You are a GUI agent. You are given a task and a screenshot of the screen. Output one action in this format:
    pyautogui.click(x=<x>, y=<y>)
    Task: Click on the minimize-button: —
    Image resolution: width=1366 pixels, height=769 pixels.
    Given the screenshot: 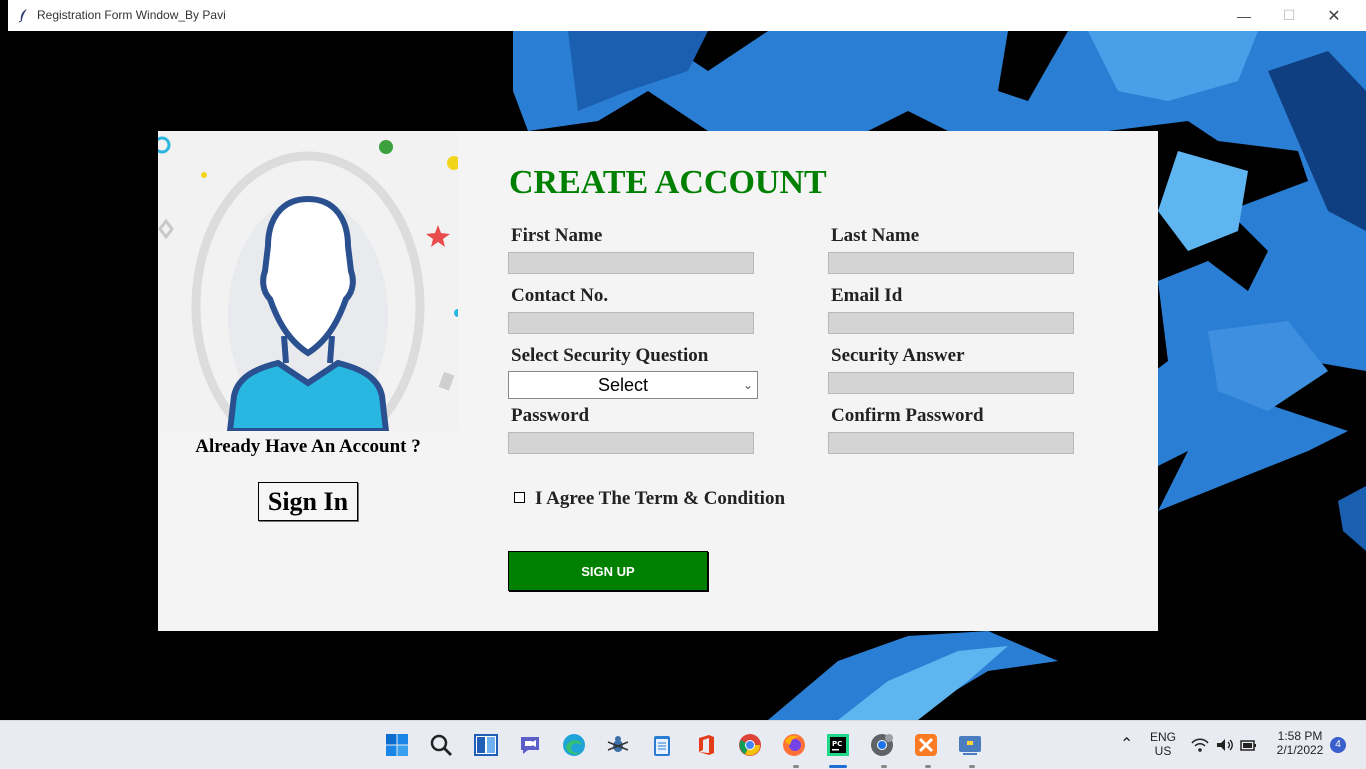 What is the action you would take?
    pyautogui.click(x=1244, y=15)
    